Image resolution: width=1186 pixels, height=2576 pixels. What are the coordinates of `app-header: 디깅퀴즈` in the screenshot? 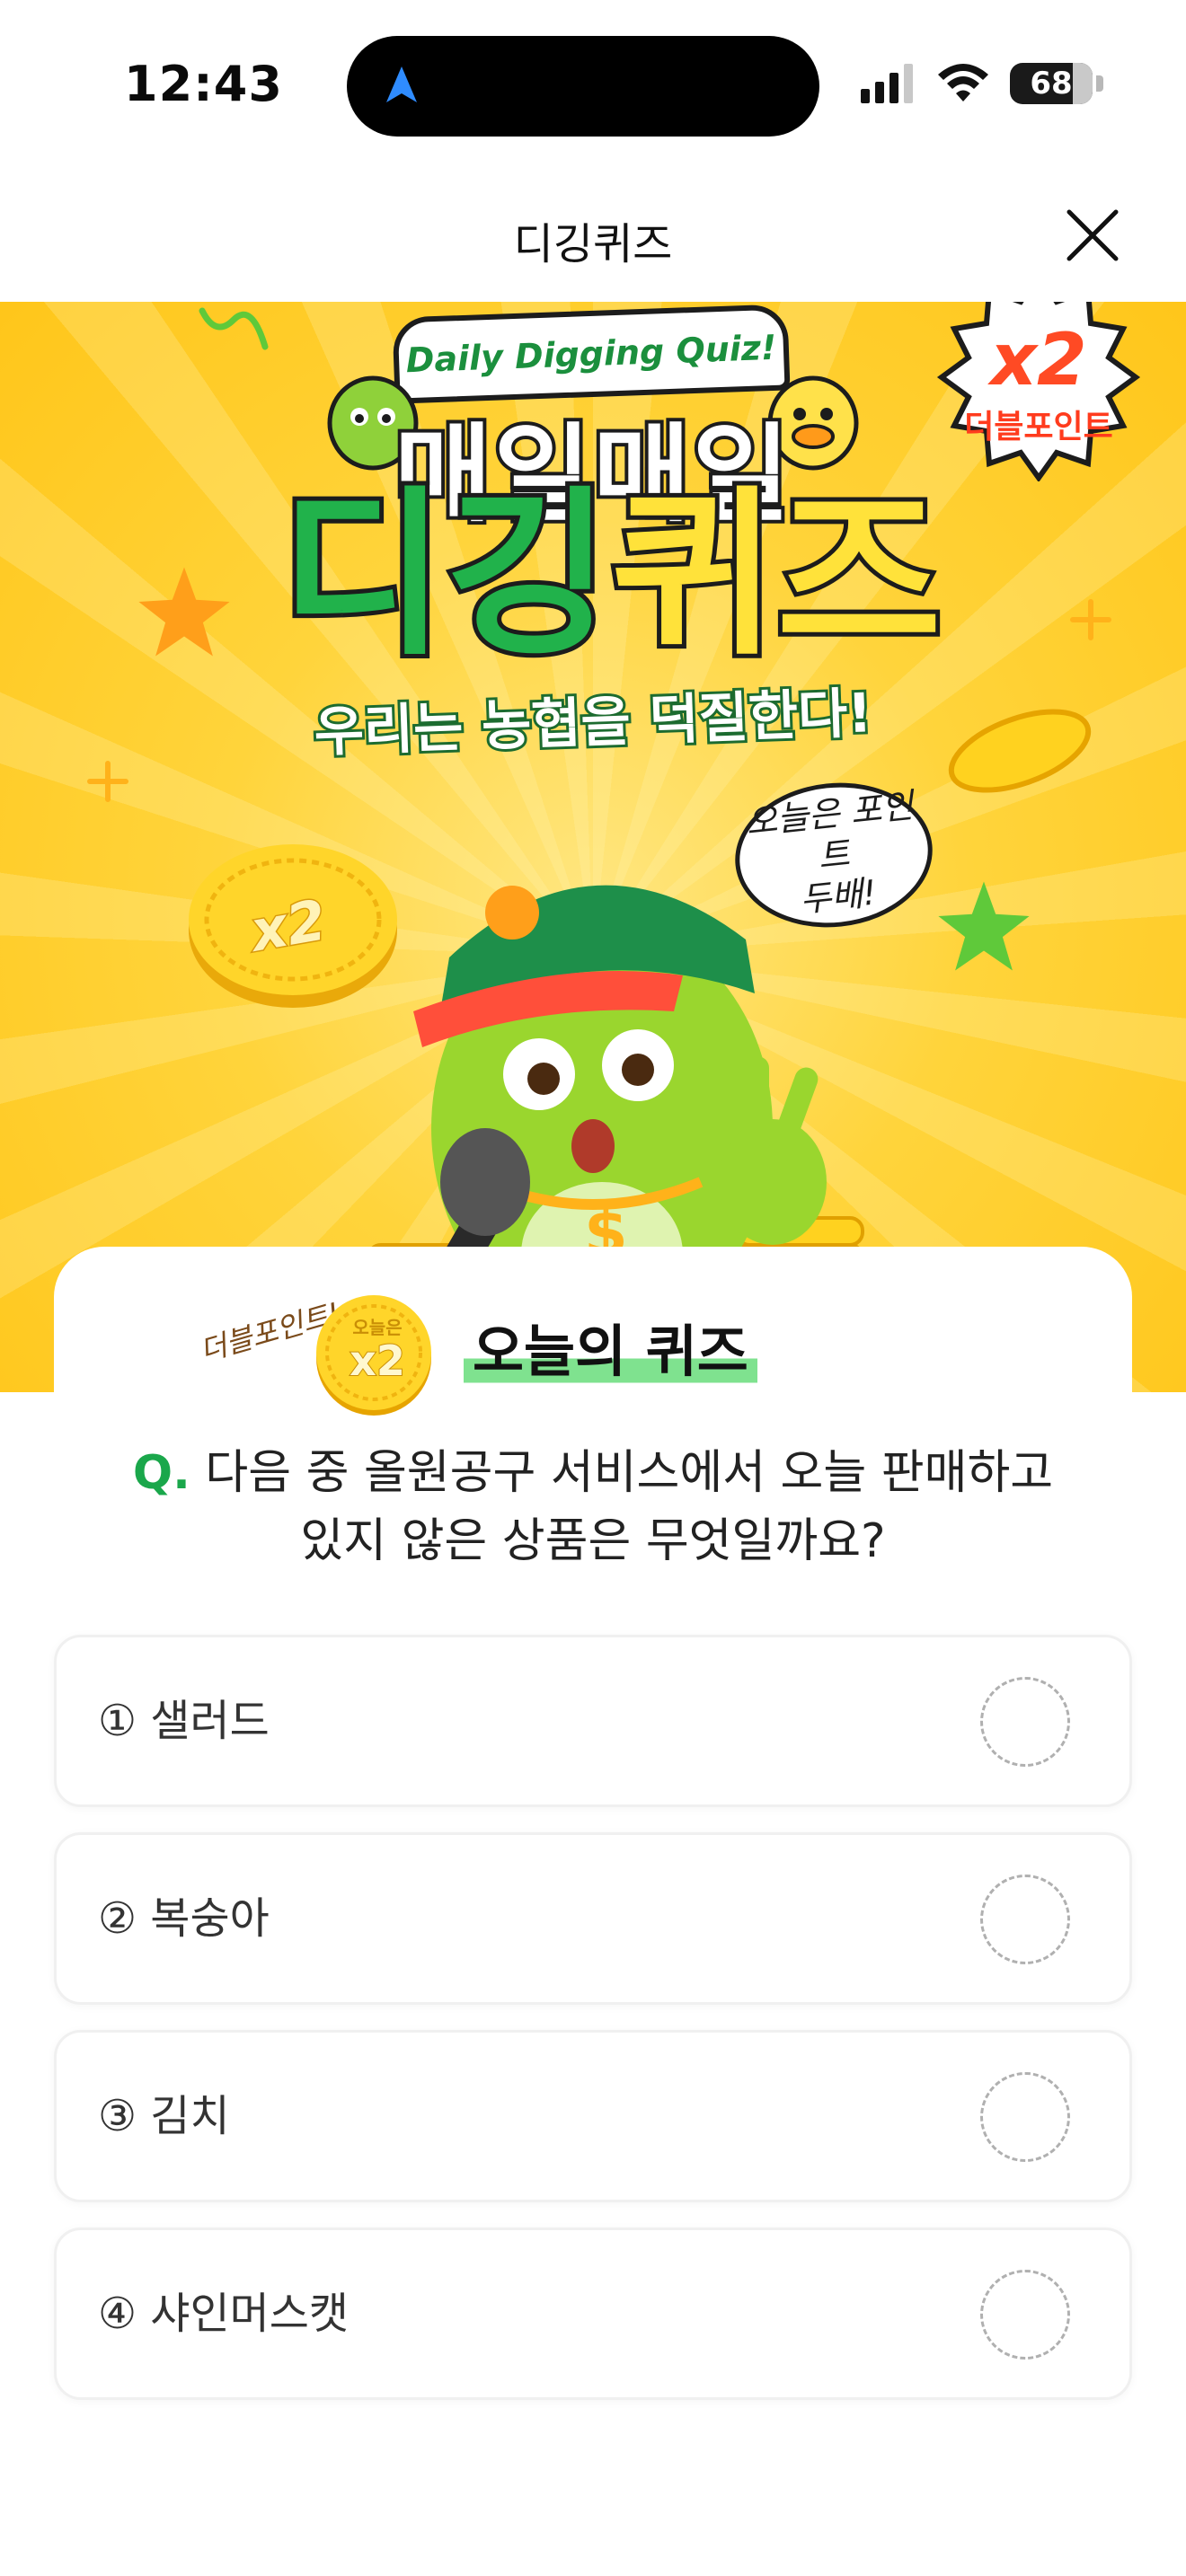 It's located at (593, 236).